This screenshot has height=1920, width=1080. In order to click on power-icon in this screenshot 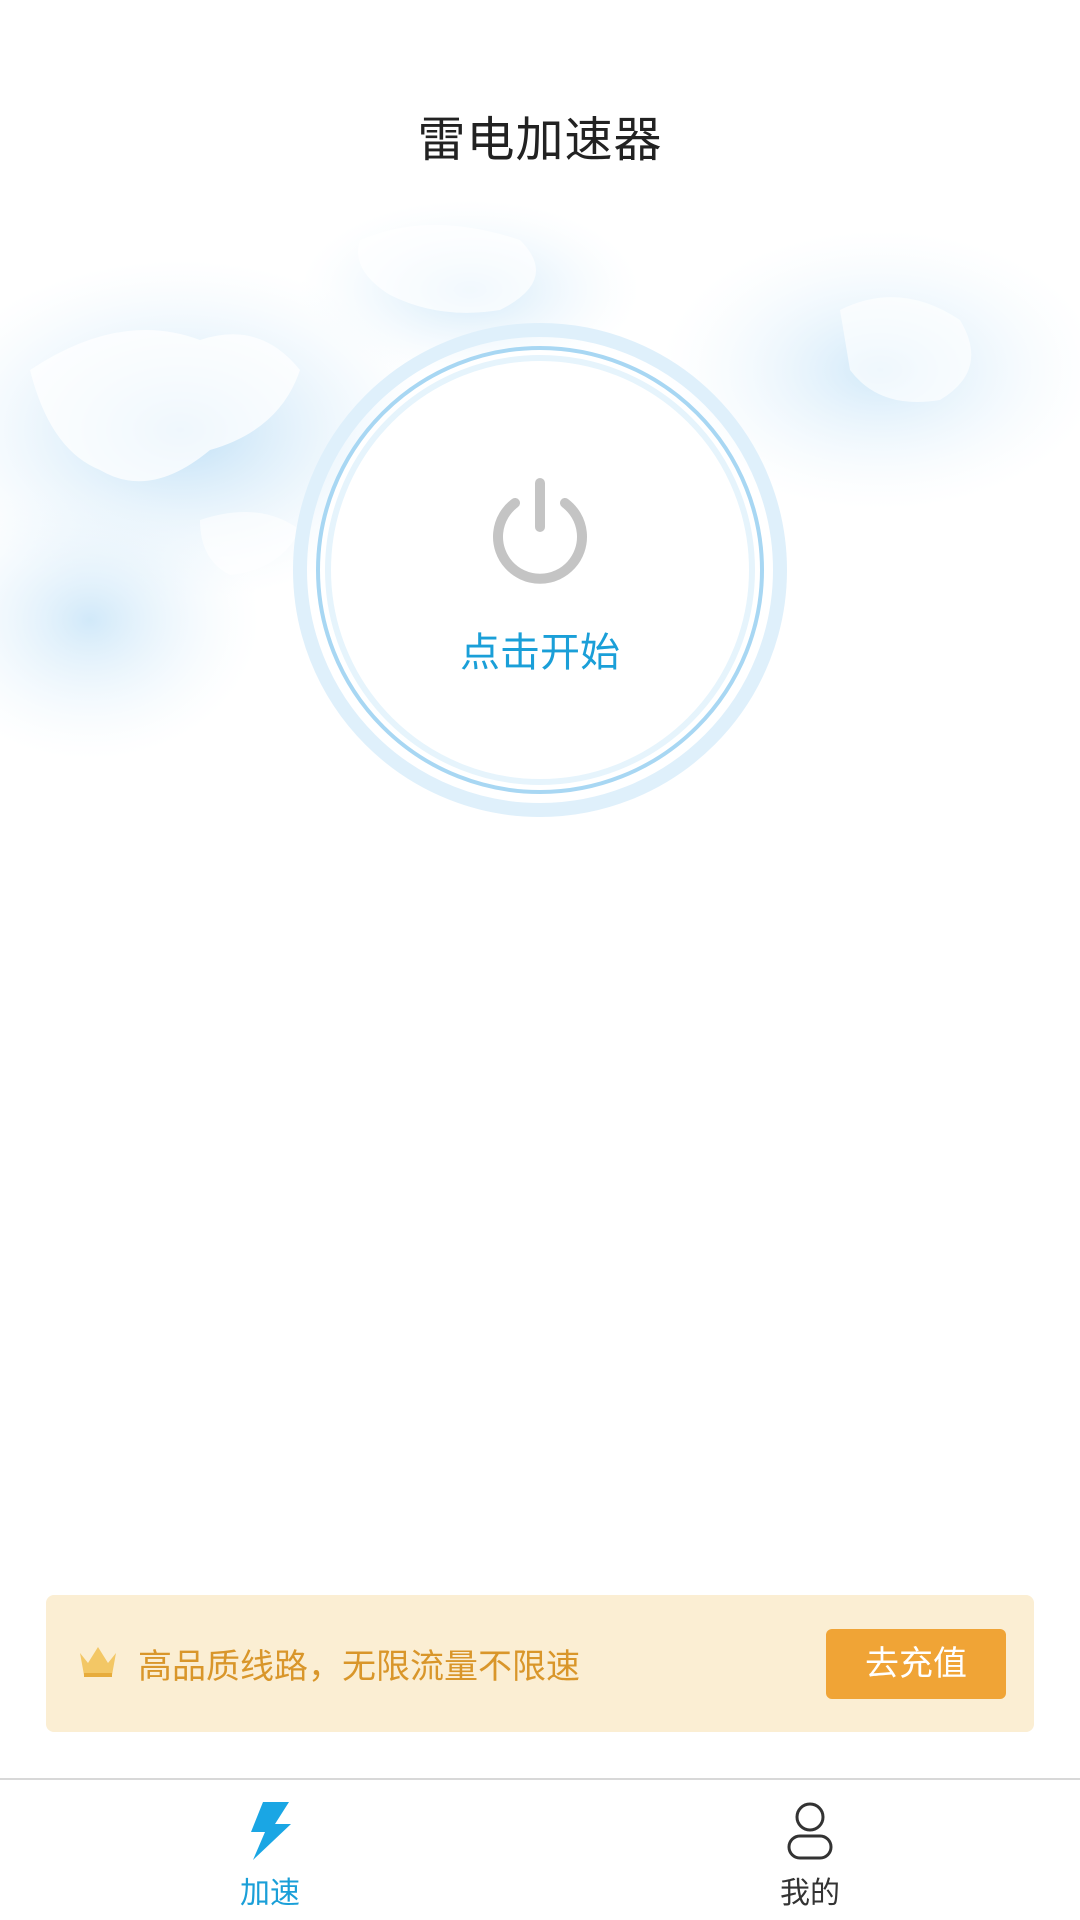, I will do `click(540, 531)`.